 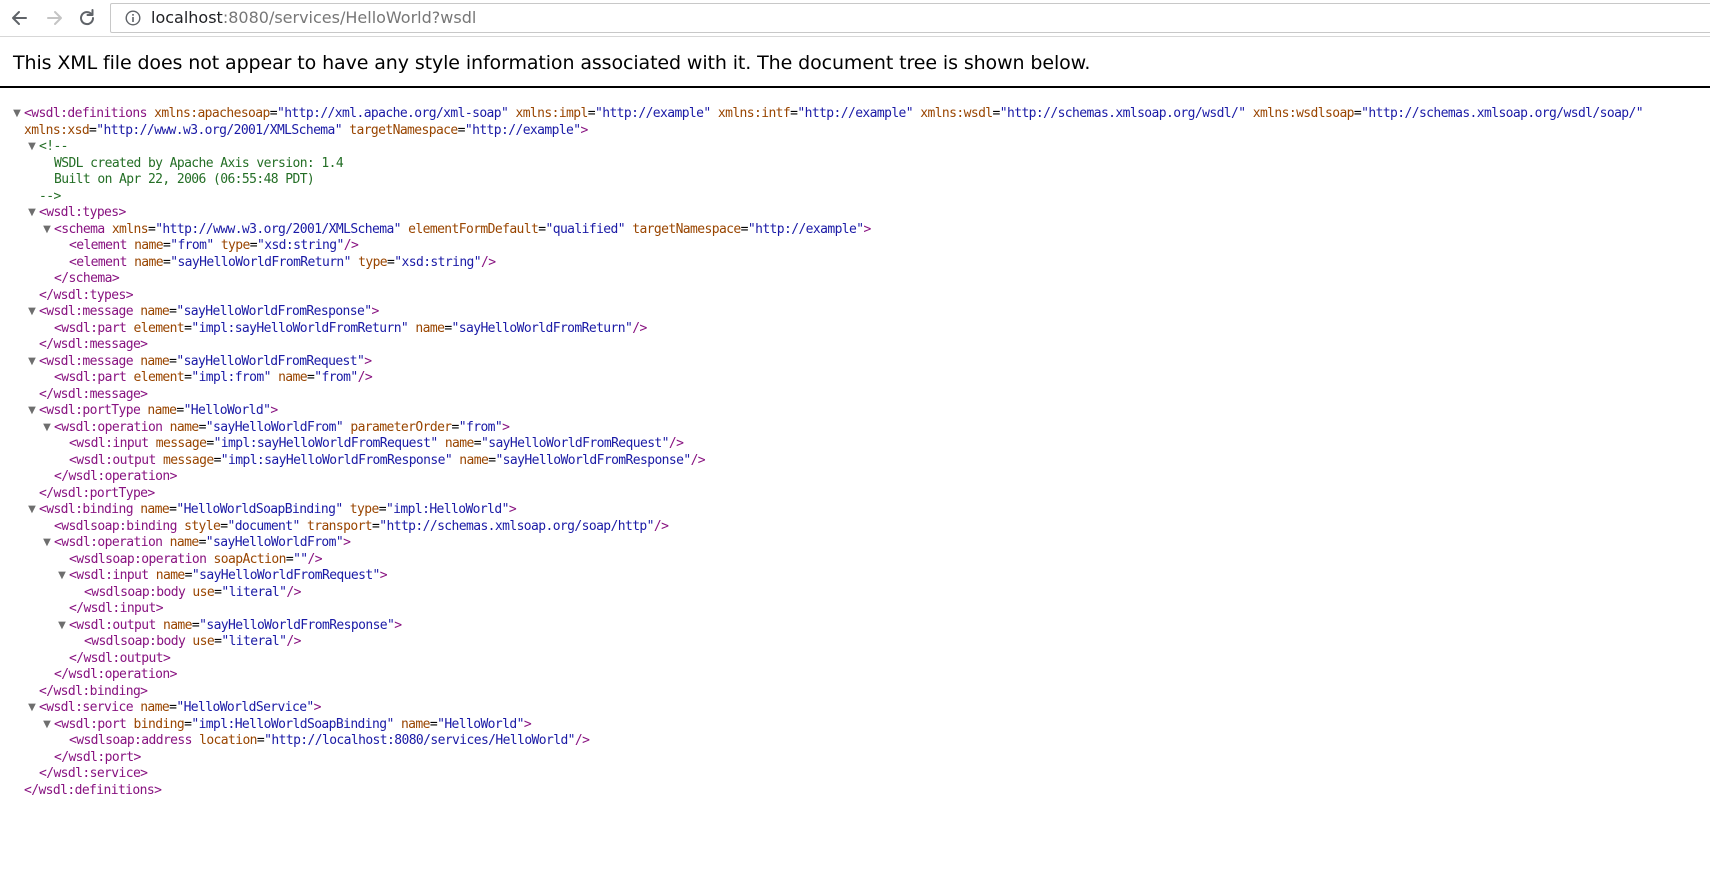 I want to click on comment-text: Built on Apr 22, 2006 (06:55:48 PDT), so click(x=184, y=179).